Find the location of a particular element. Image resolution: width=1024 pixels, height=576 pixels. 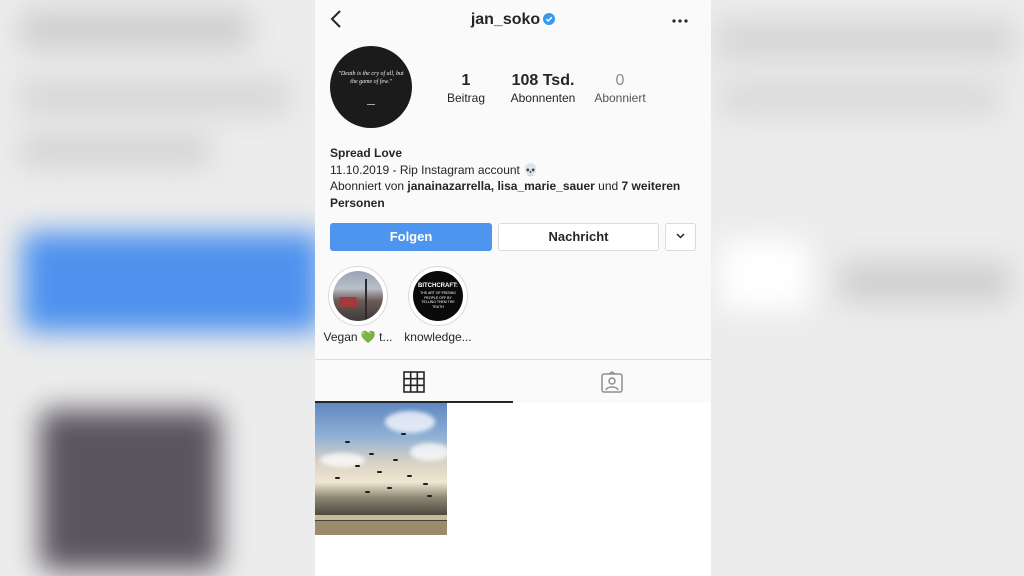

stat-following-label: Abonniert is located at coordinates (620, 98).